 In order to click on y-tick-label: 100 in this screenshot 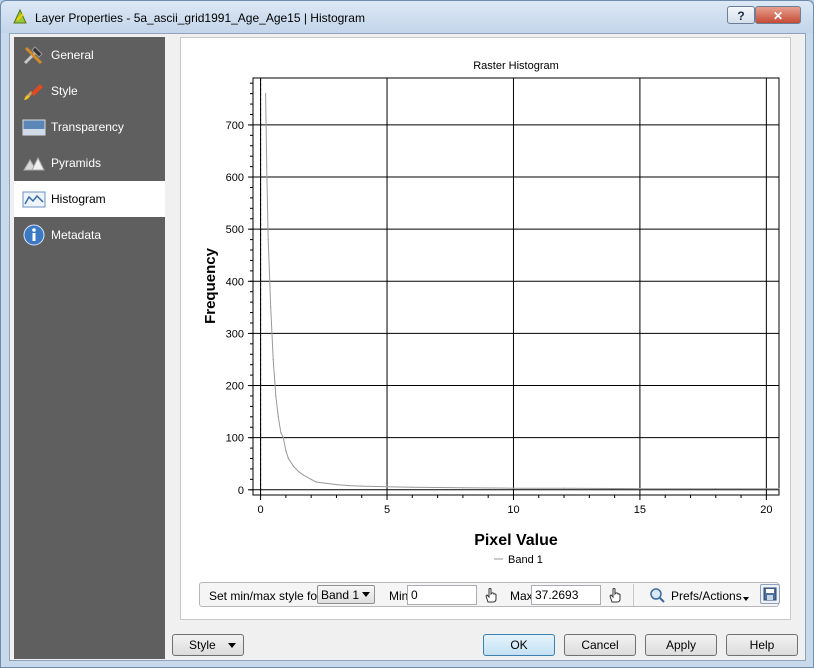, I will do `click(235, 439)`.